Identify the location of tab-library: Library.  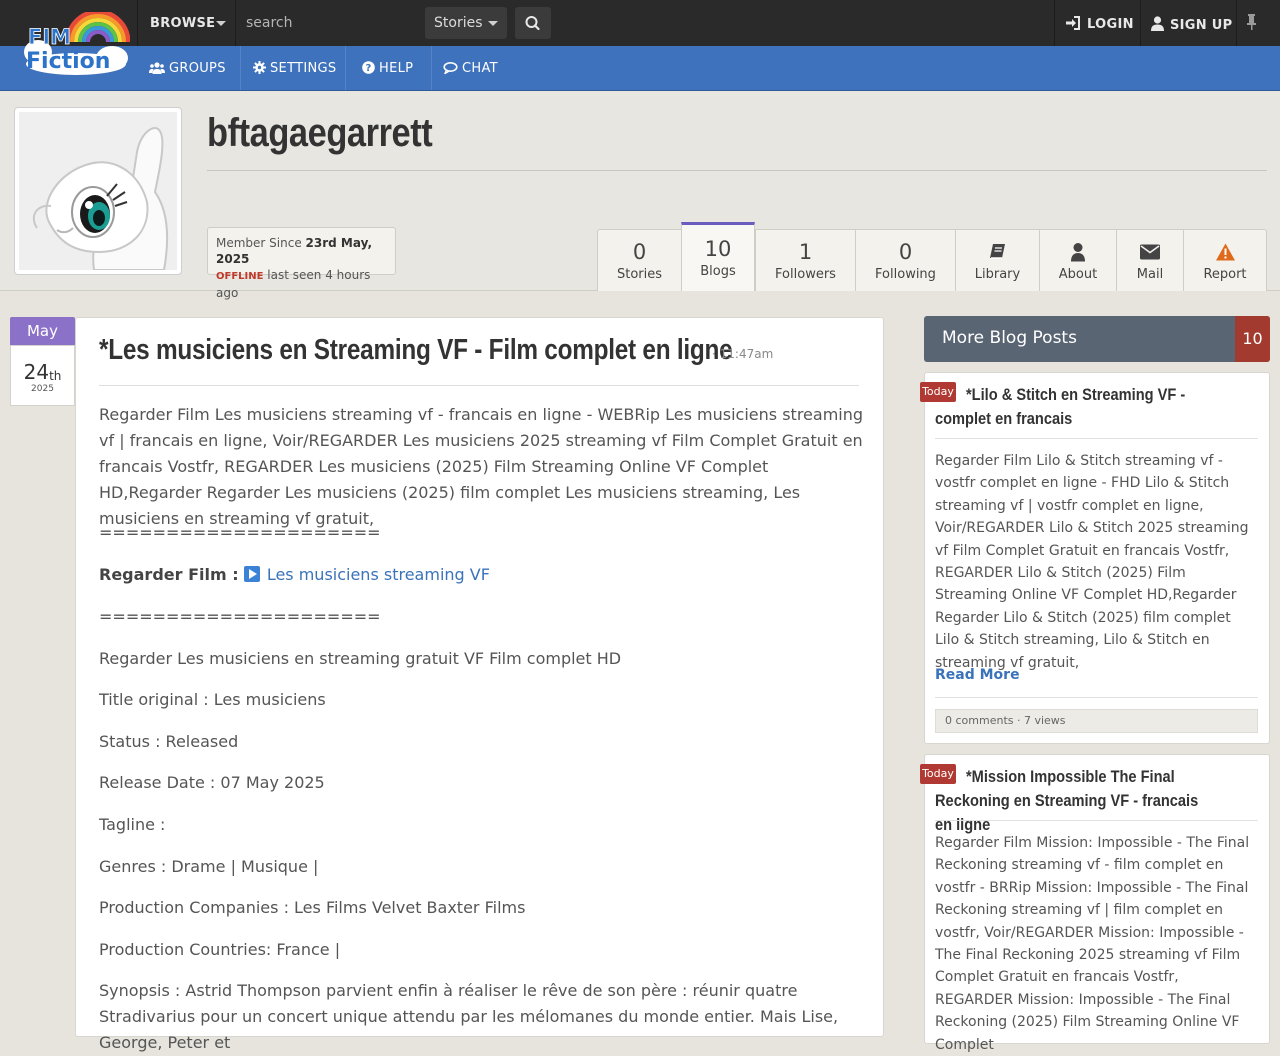
(997, 260).